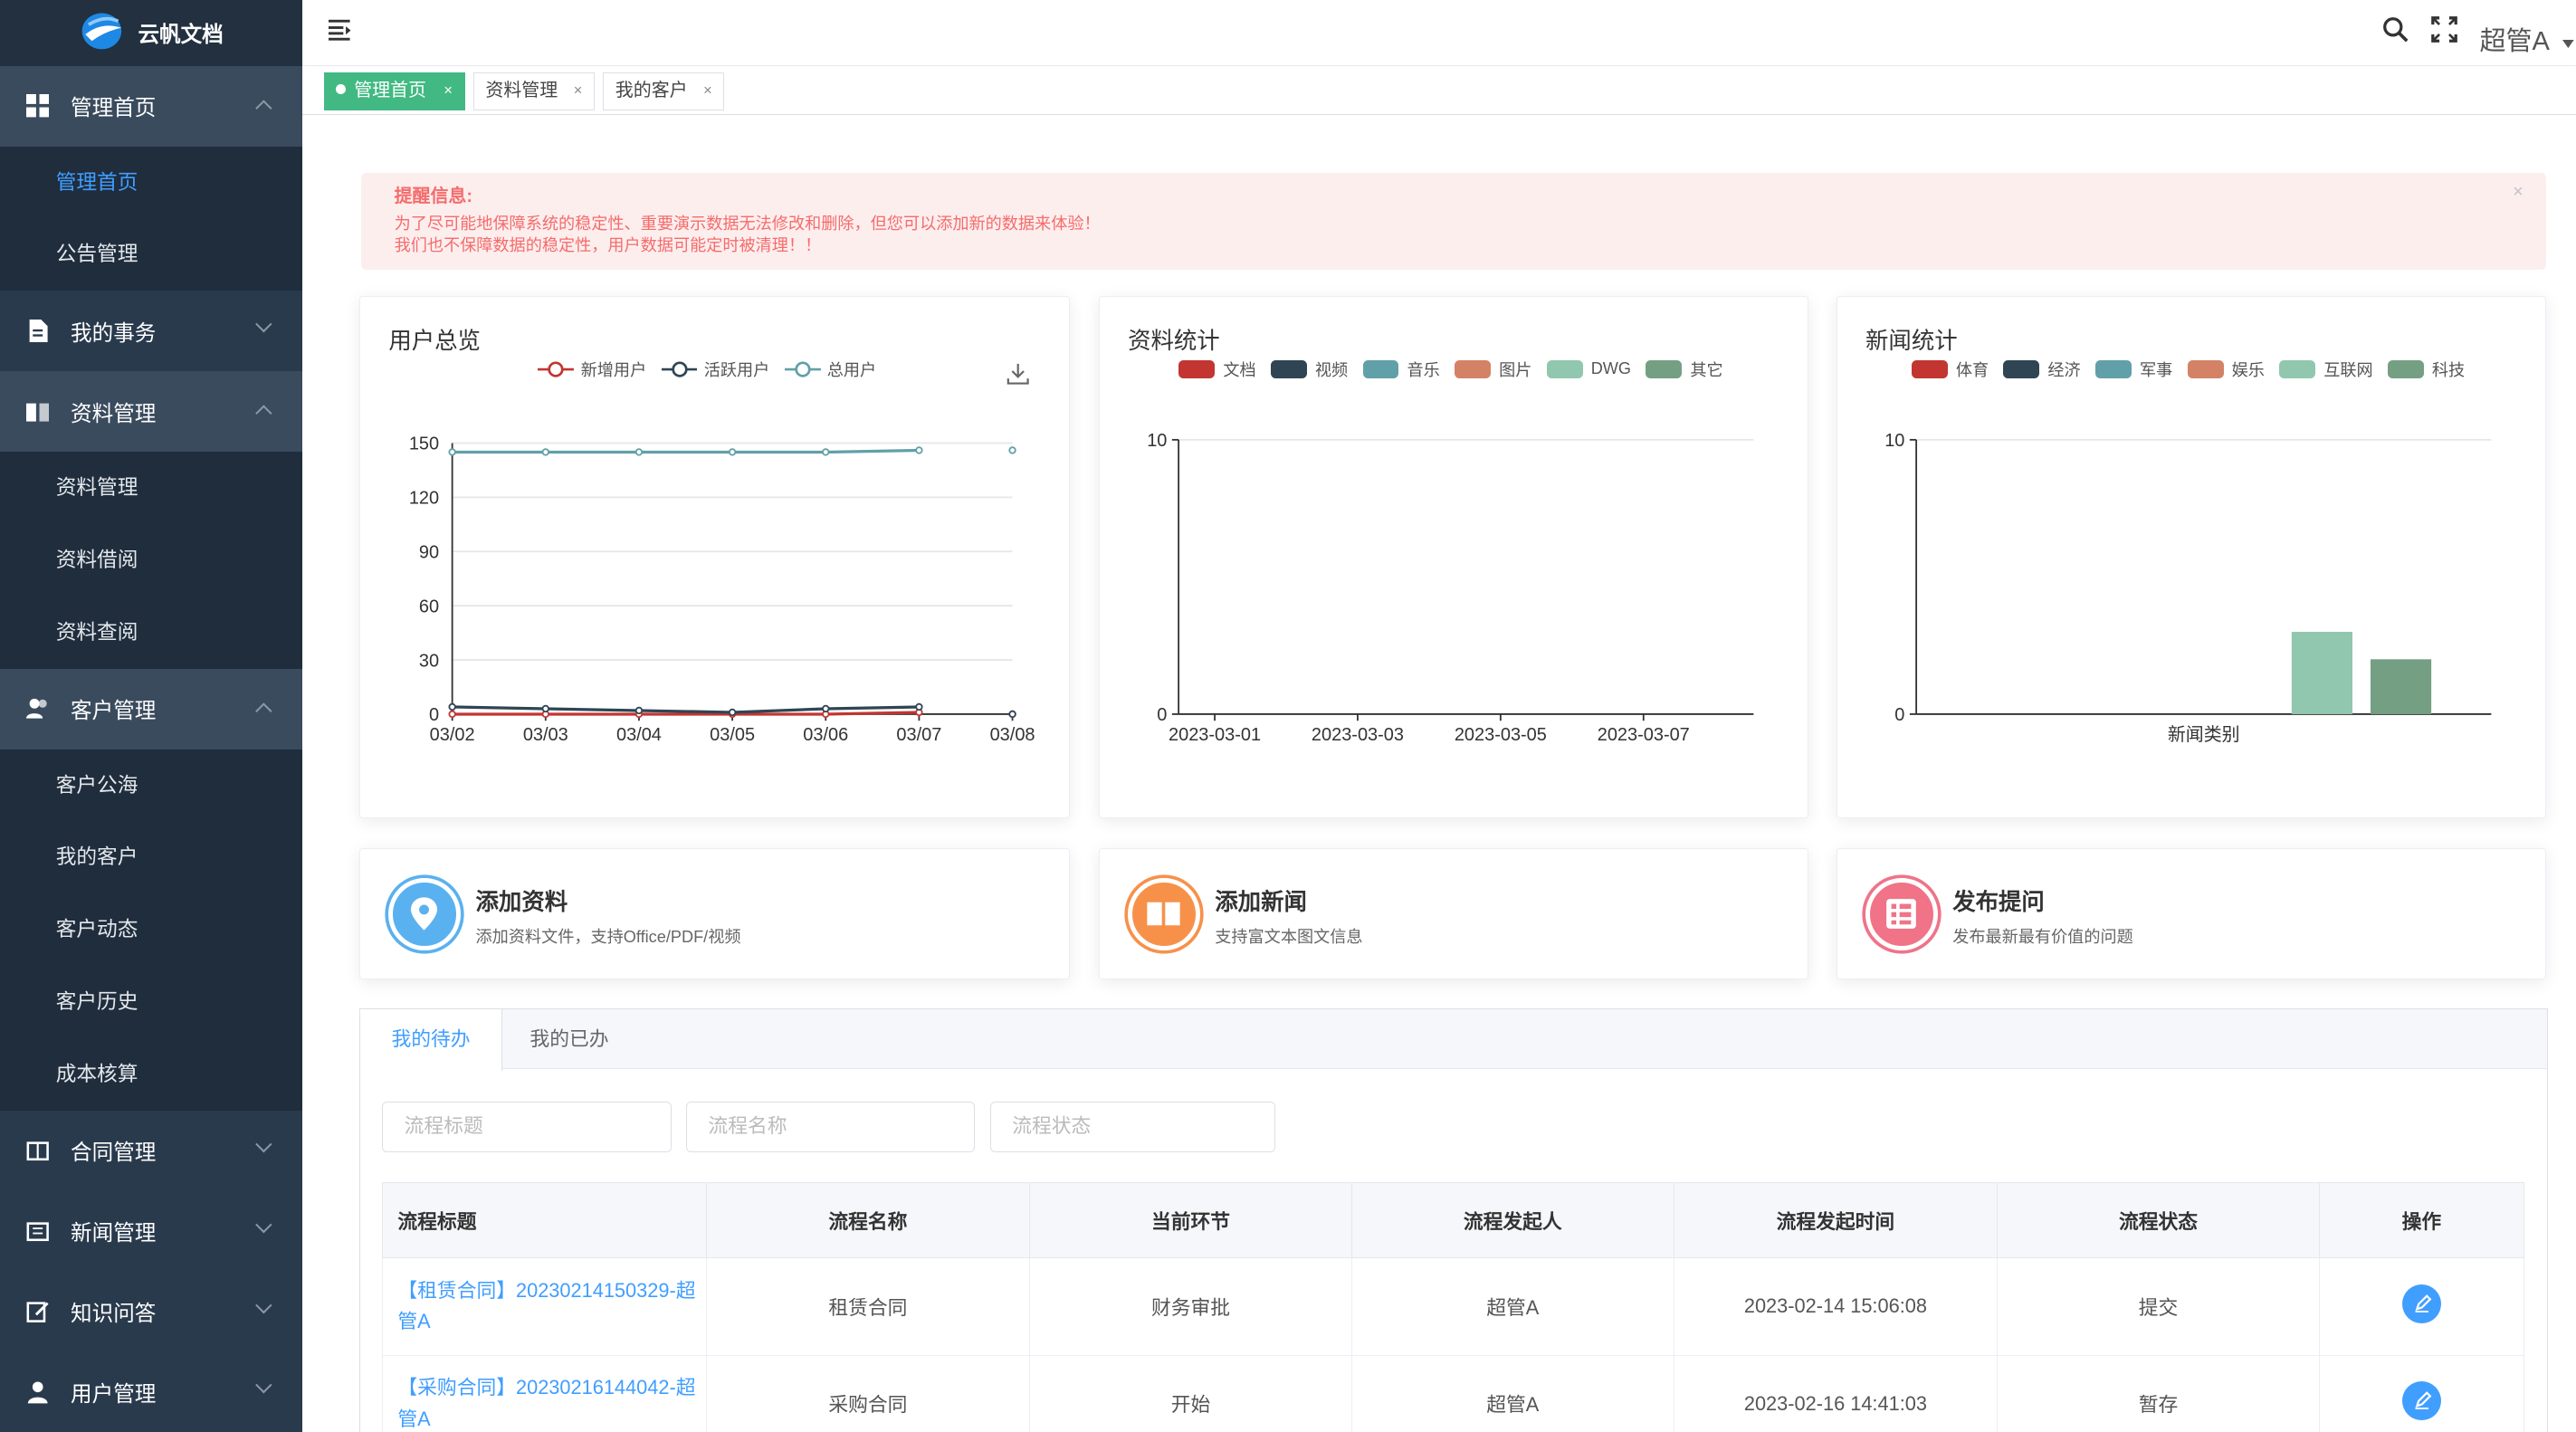 This screenshot has width=2576, height=1432. I want to click on sidebar-item-my-customers: 我的客户, so click(151, 857).